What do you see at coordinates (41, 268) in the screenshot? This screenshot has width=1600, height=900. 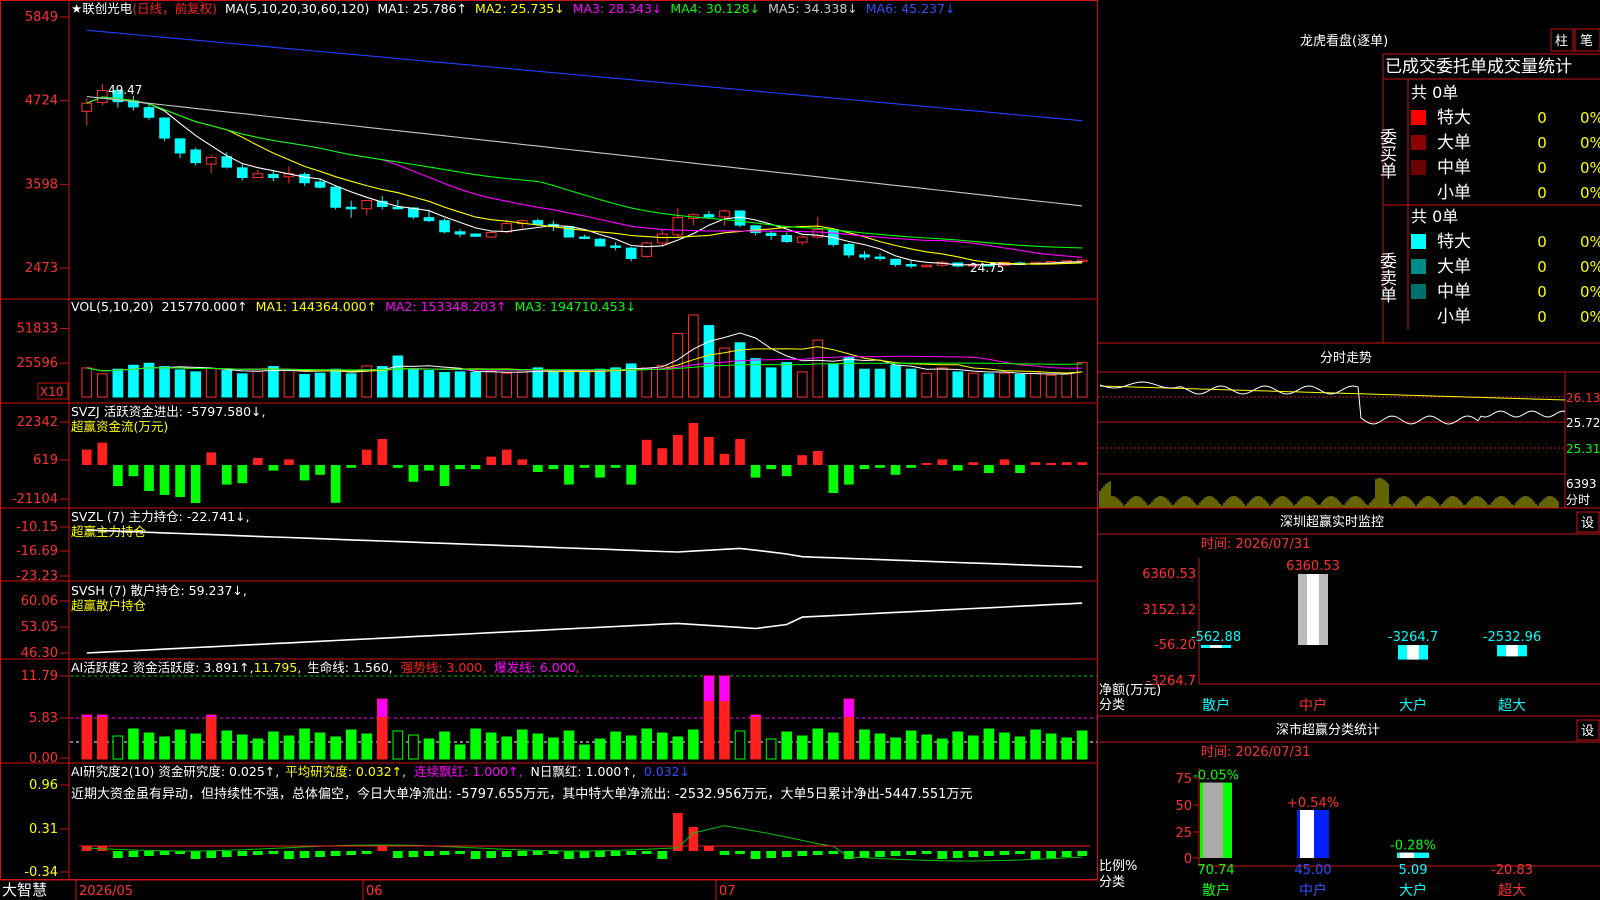 I see `axis-label: 2473` at bounding box center [41, 268].